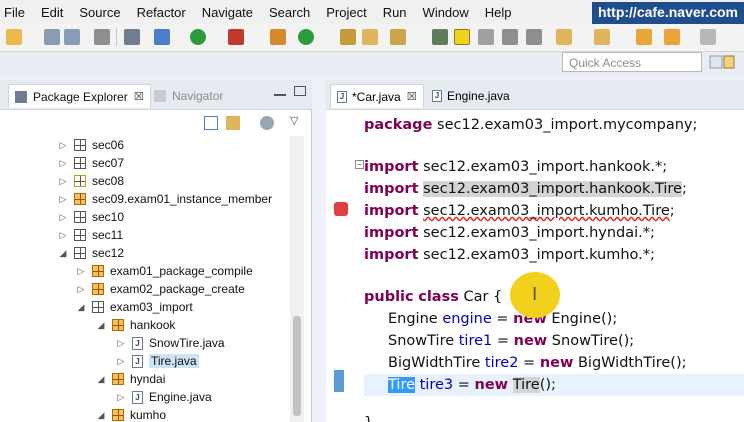 The image size is (744, 422). Describe the element at coordinates (644, 37) in the screenshot. I see `back-icon` at that location.